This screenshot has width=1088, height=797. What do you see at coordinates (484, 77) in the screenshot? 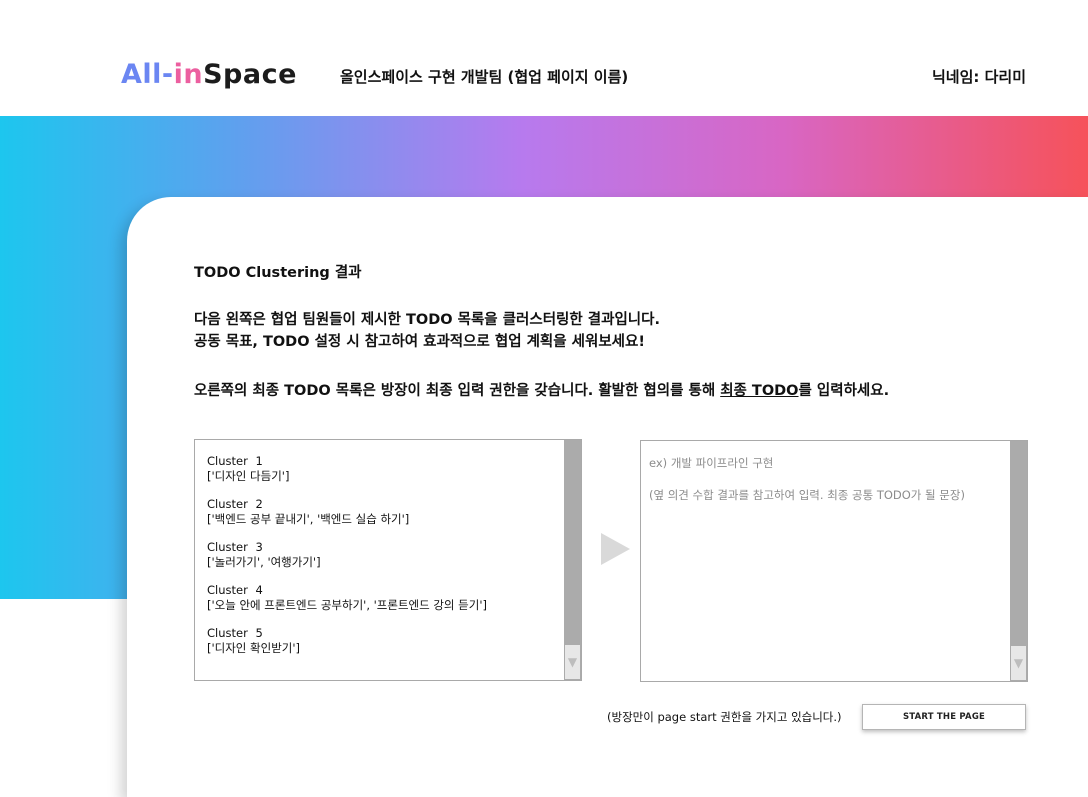
I see `team-title: 올인스페이스 구현 개발팀 (협업 페이지 이름)` at bounding box center [484, 77].